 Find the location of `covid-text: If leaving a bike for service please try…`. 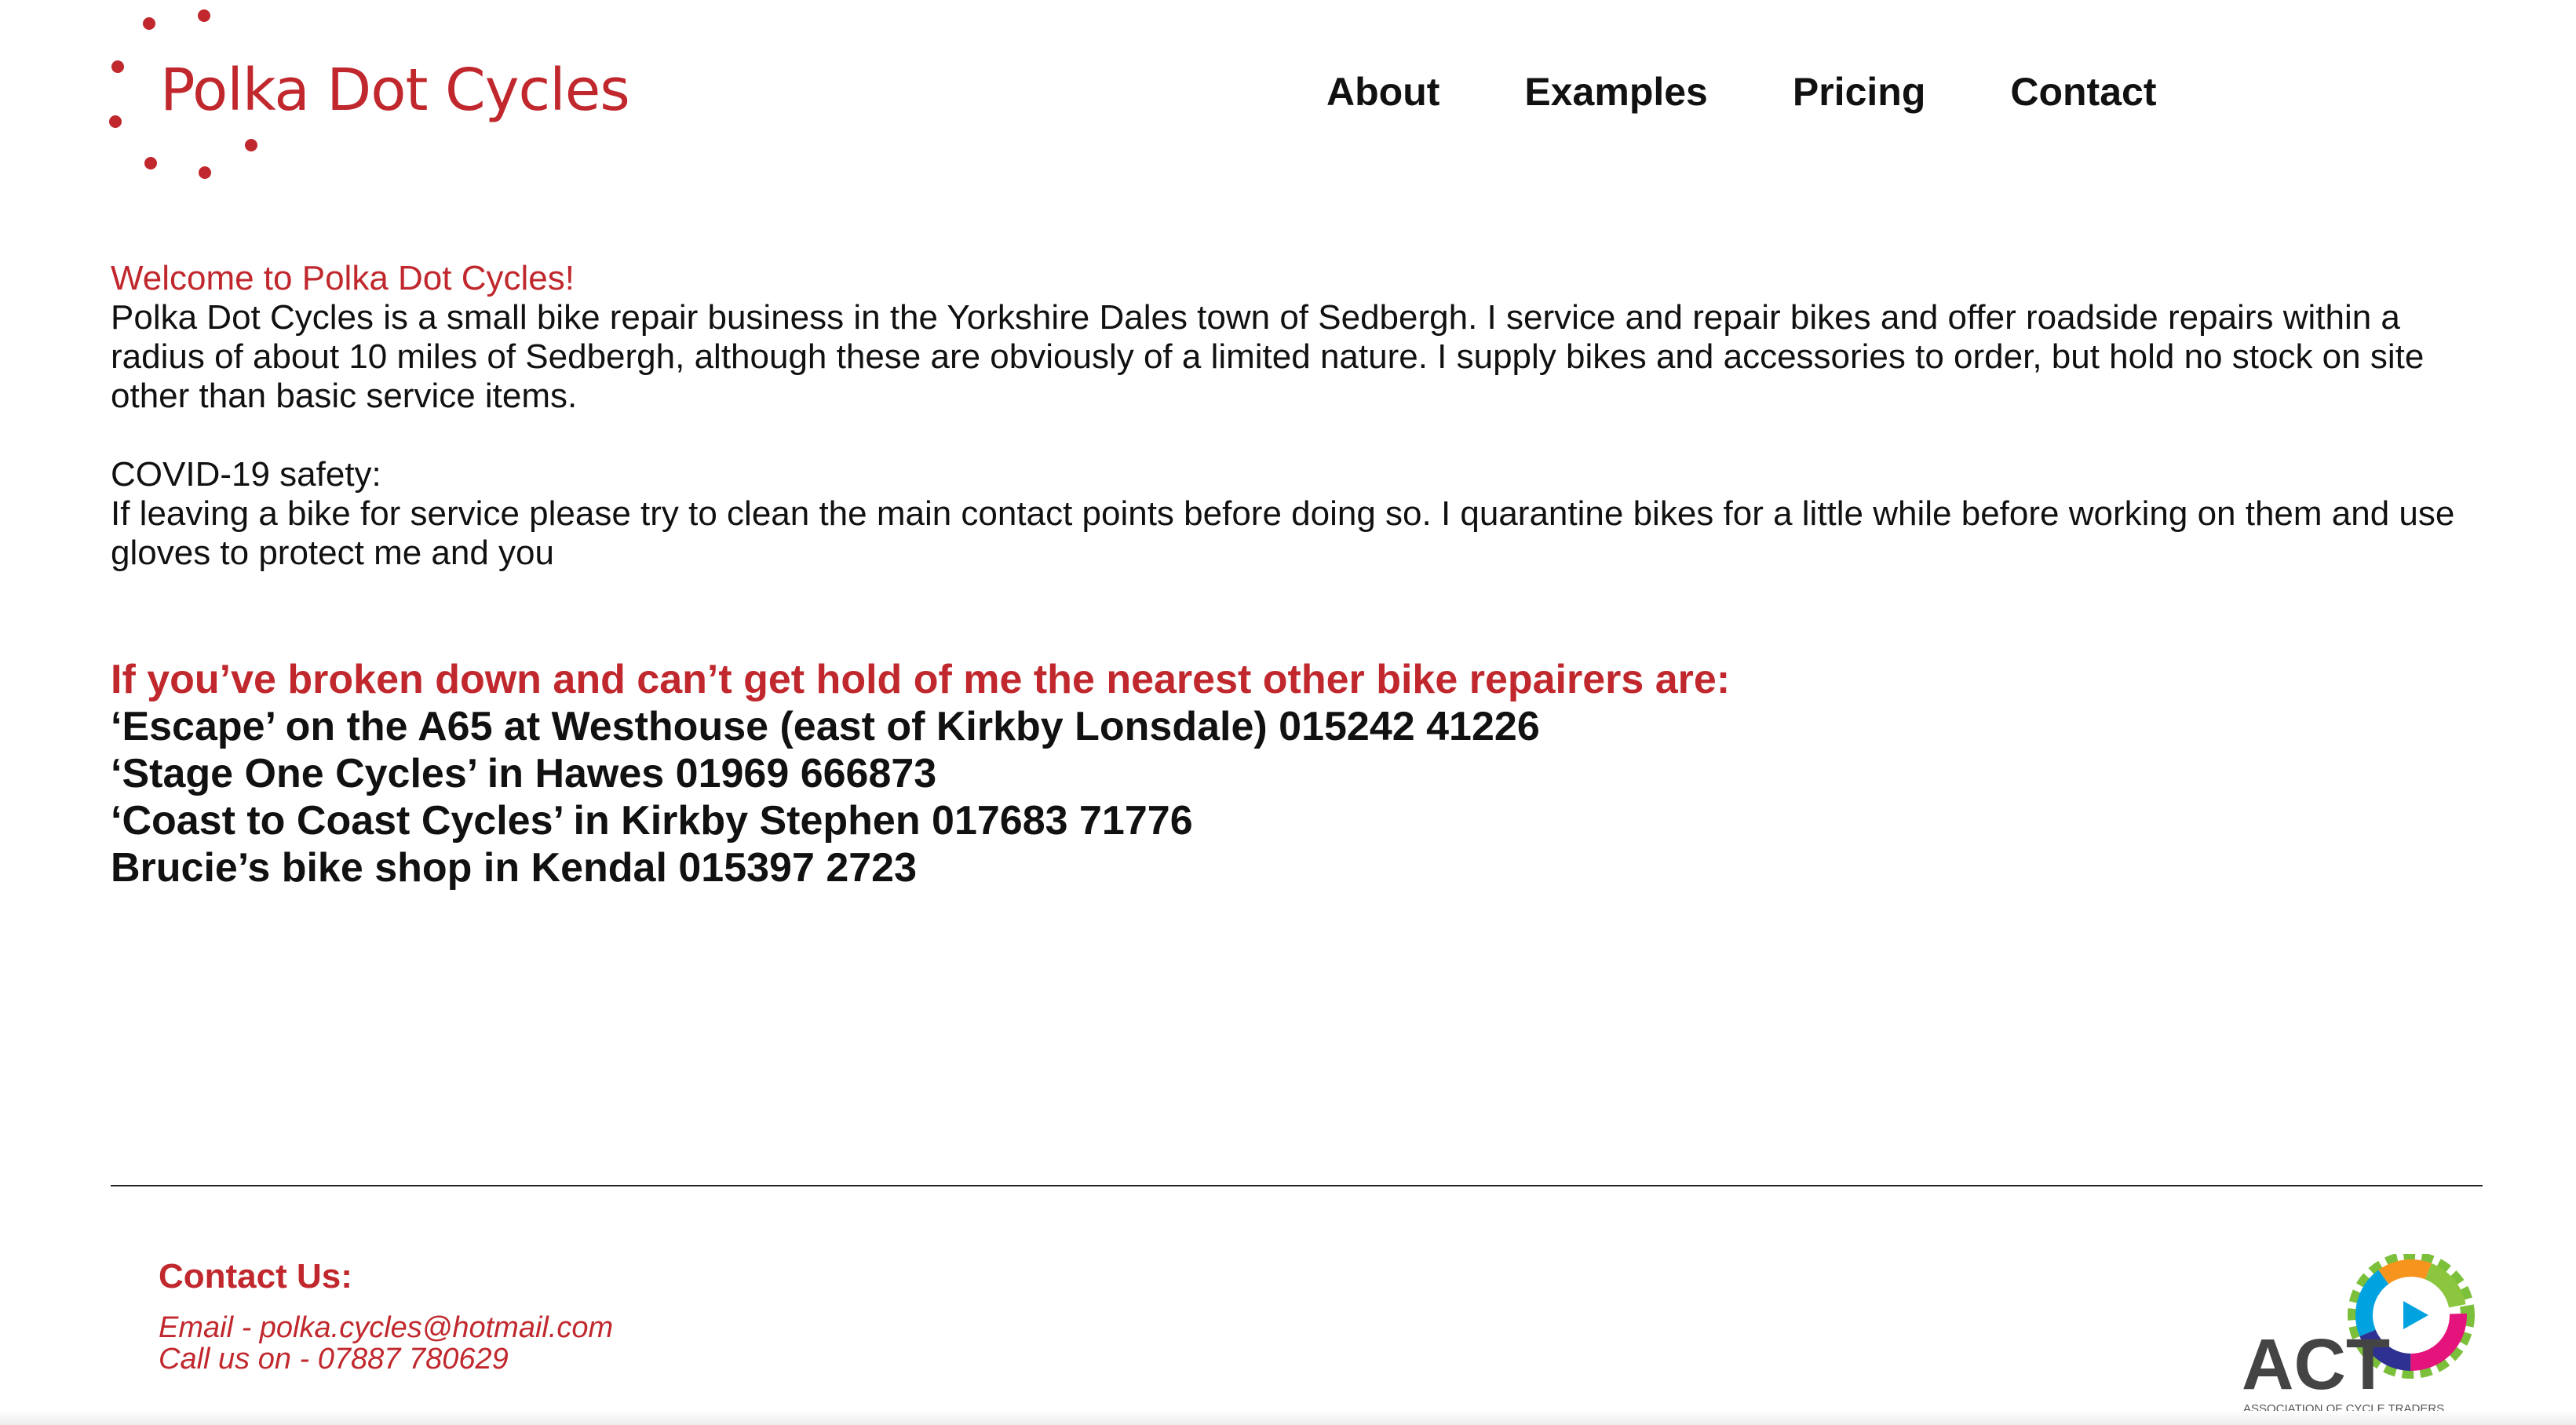

covid-text: If leaving a bike for service please try… is located at coordinates (1283, 533).